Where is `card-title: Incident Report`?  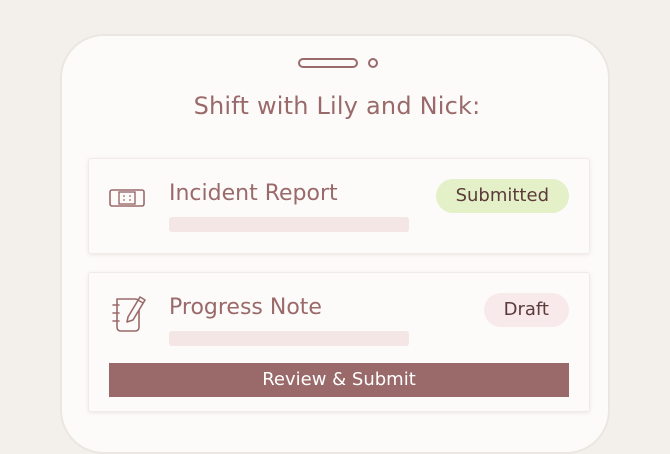
card-title: Incident Report is located at coordinates (253, 193).